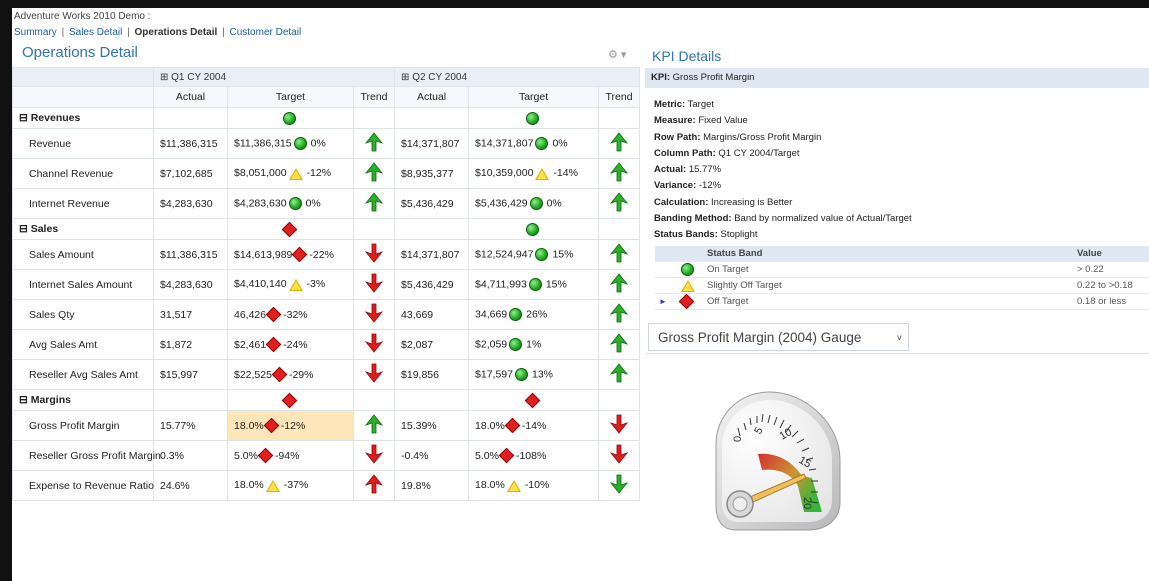  Describe the element at coordinates (617, 54) in the screenshot. I see `gear-icon: ⚙ ▾` at that location.